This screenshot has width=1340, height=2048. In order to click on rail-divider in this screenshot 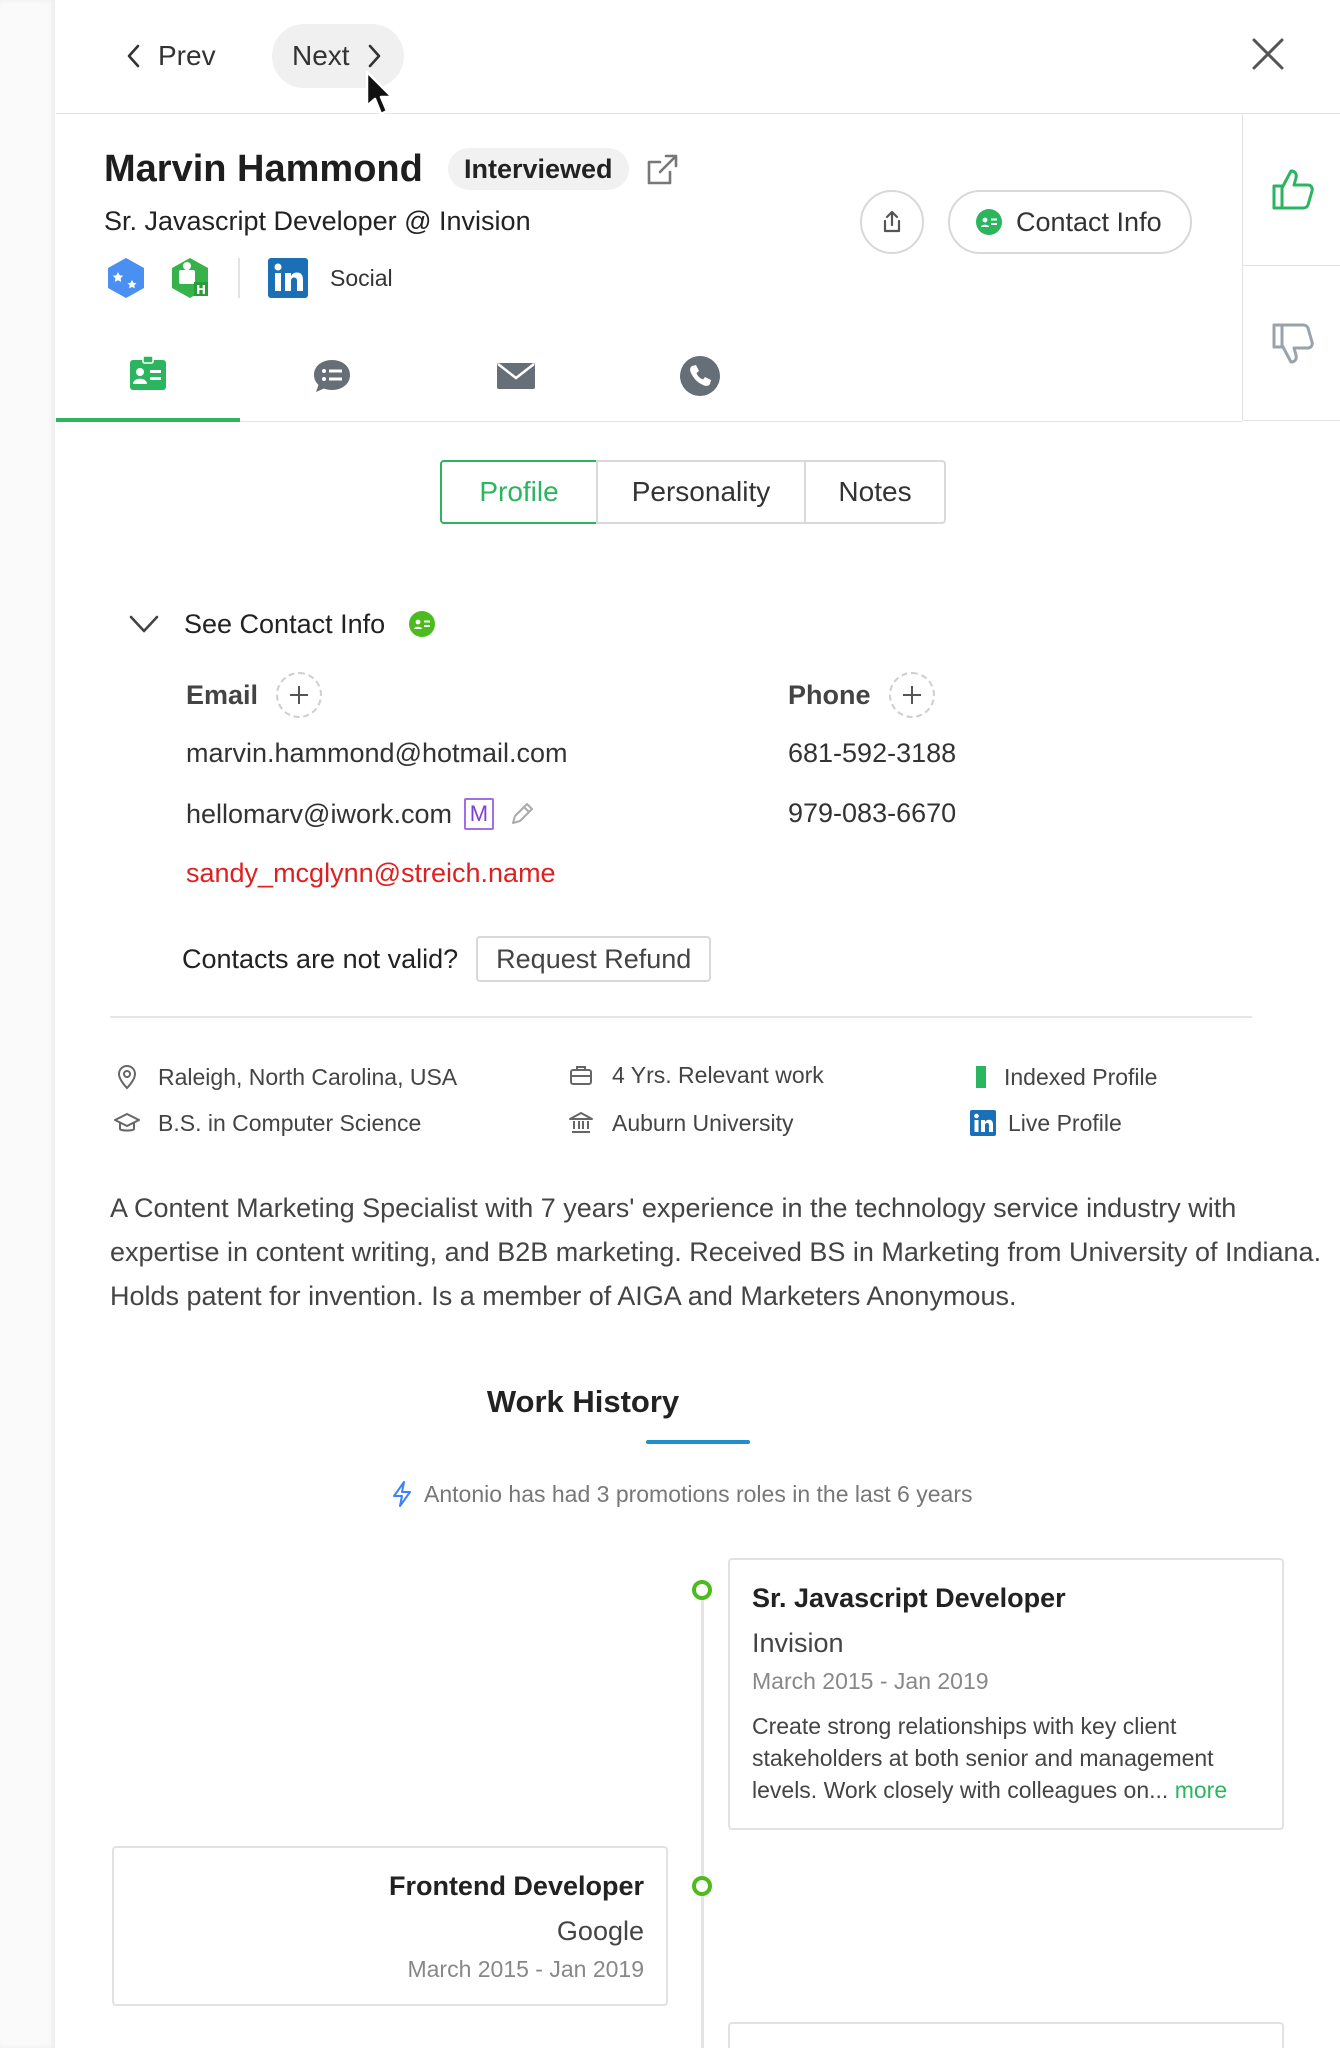, I will do `click(1291, 420)`.